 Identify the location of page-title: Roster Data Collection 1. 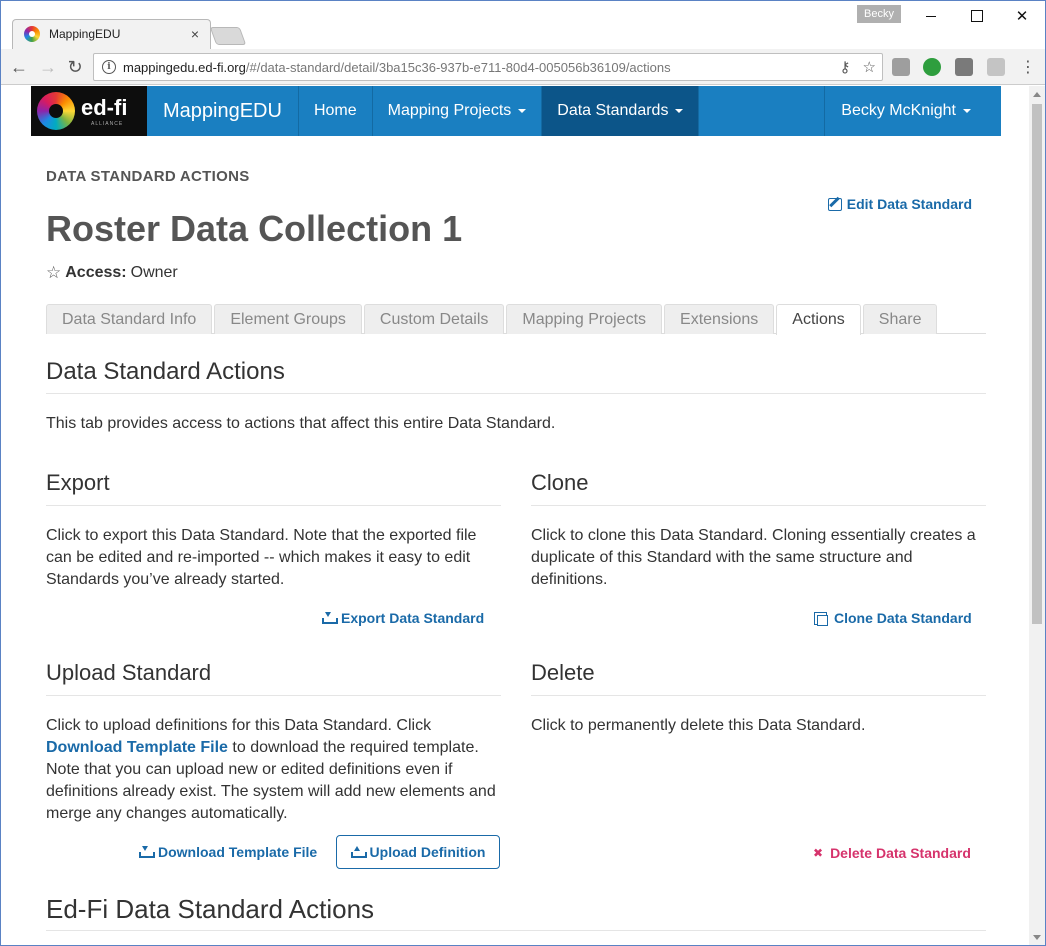
(254, 228).